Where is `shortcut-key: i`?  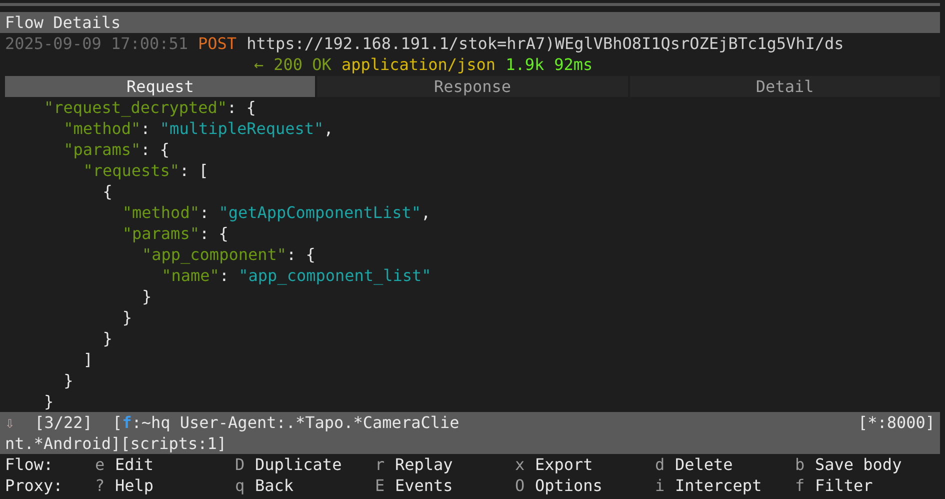
shortcut-key: i is located at coordinates (665, 485).